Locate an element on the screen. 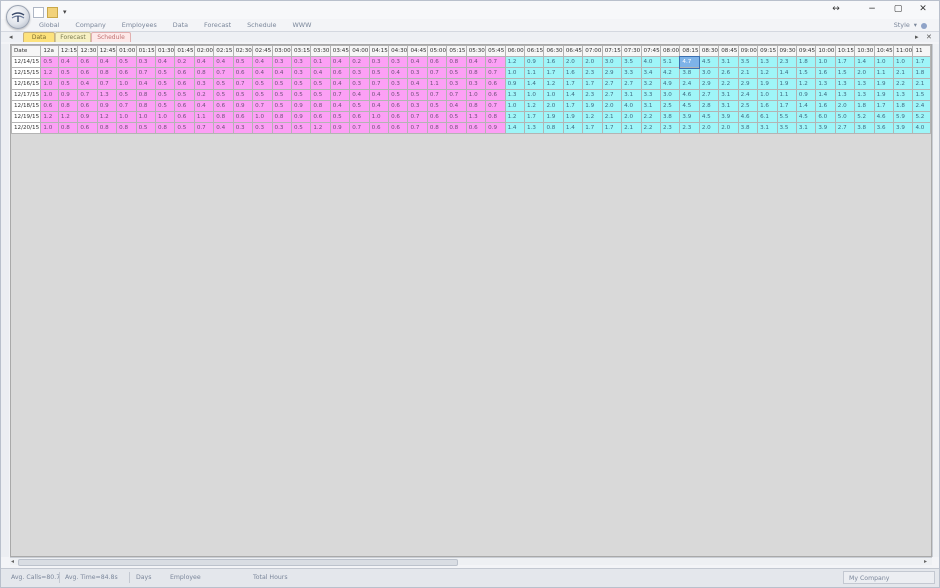 The image size is (940, 588). status-company: My Company is located at coordinates (889, 577).